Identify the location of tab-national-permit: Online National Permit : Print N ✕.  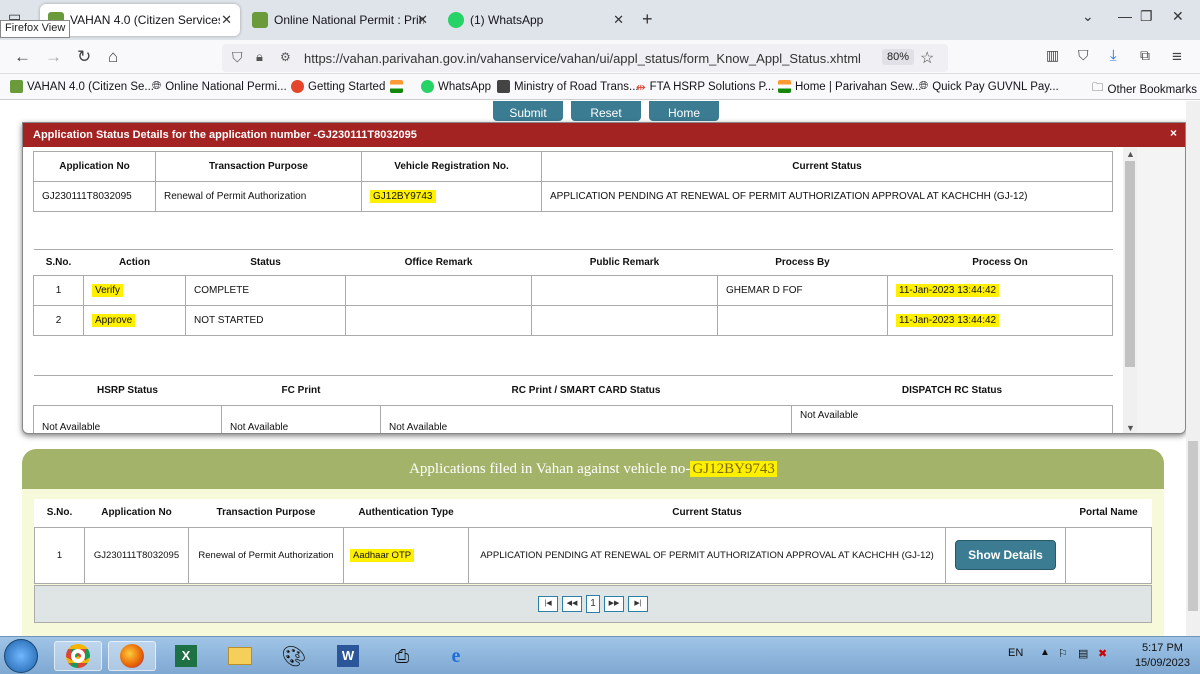
(340, 20).